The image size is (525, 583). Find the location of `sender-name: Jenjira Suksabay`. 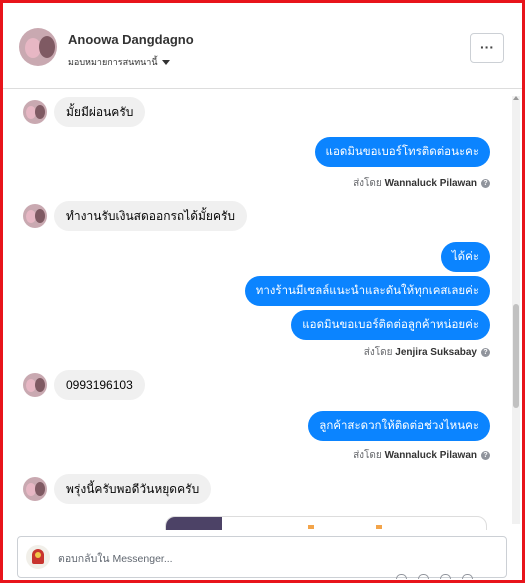

sender-name: Jenjira Suksabay is located at coordinates (436, 352).